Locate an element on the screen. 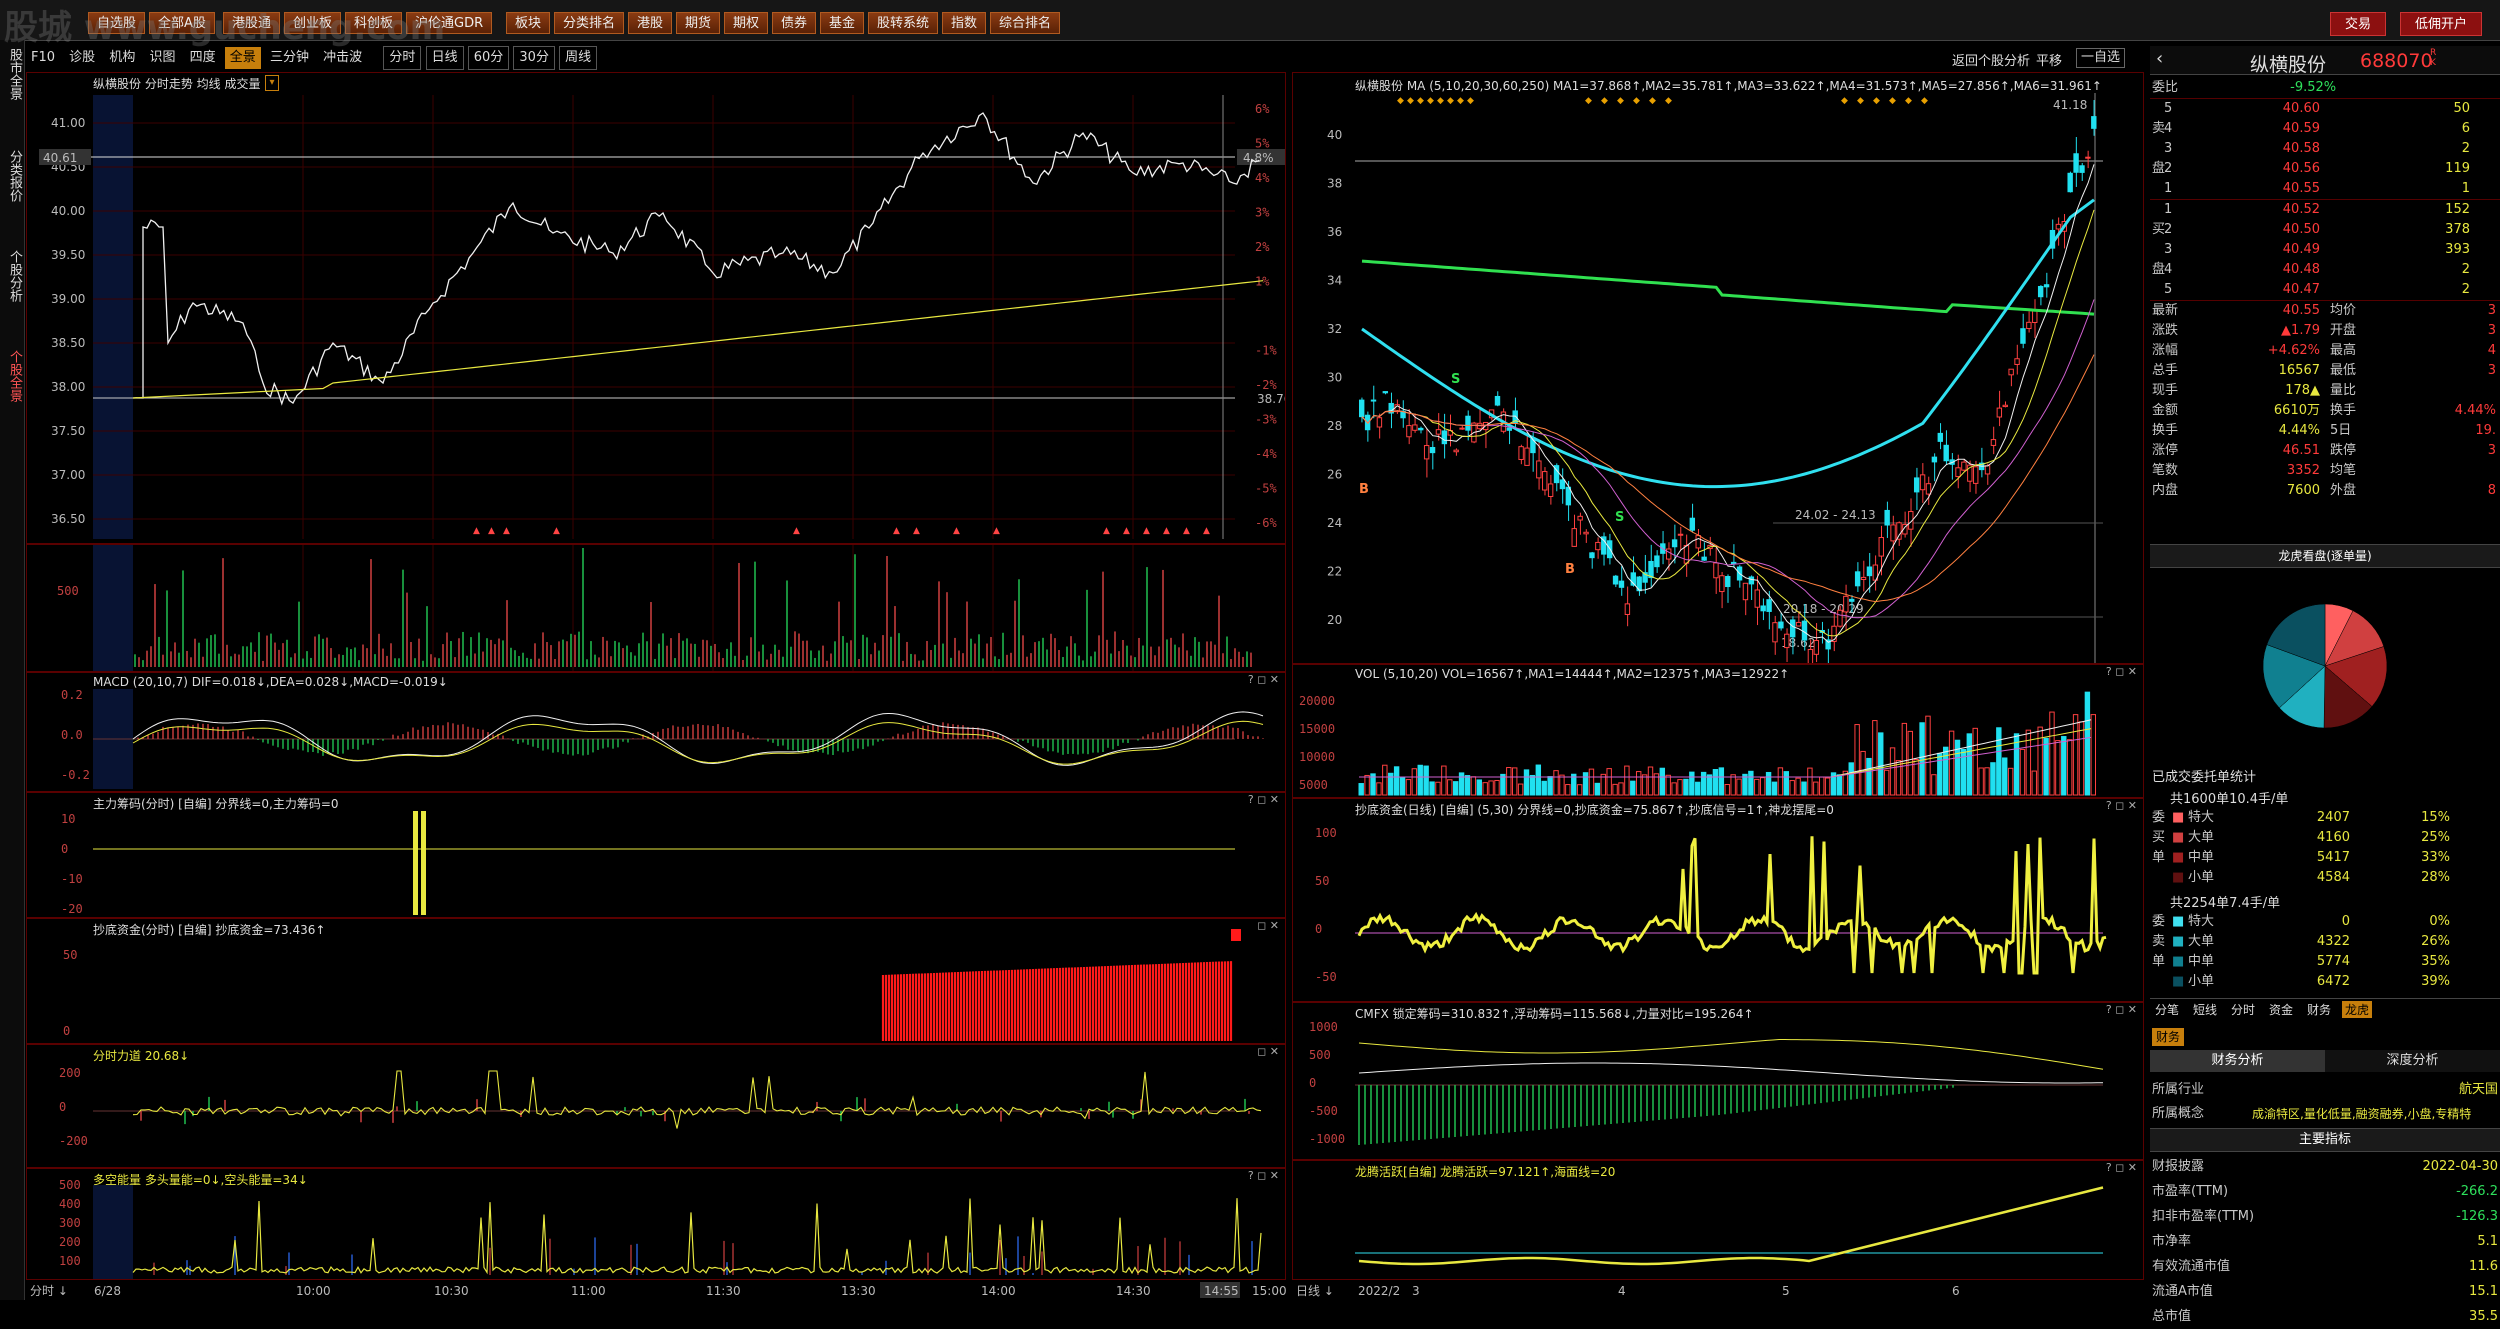 The width and height of the screenshot is (2500, 1329). quote-subtab: 资金 is located at coordinates (2281, 1009).